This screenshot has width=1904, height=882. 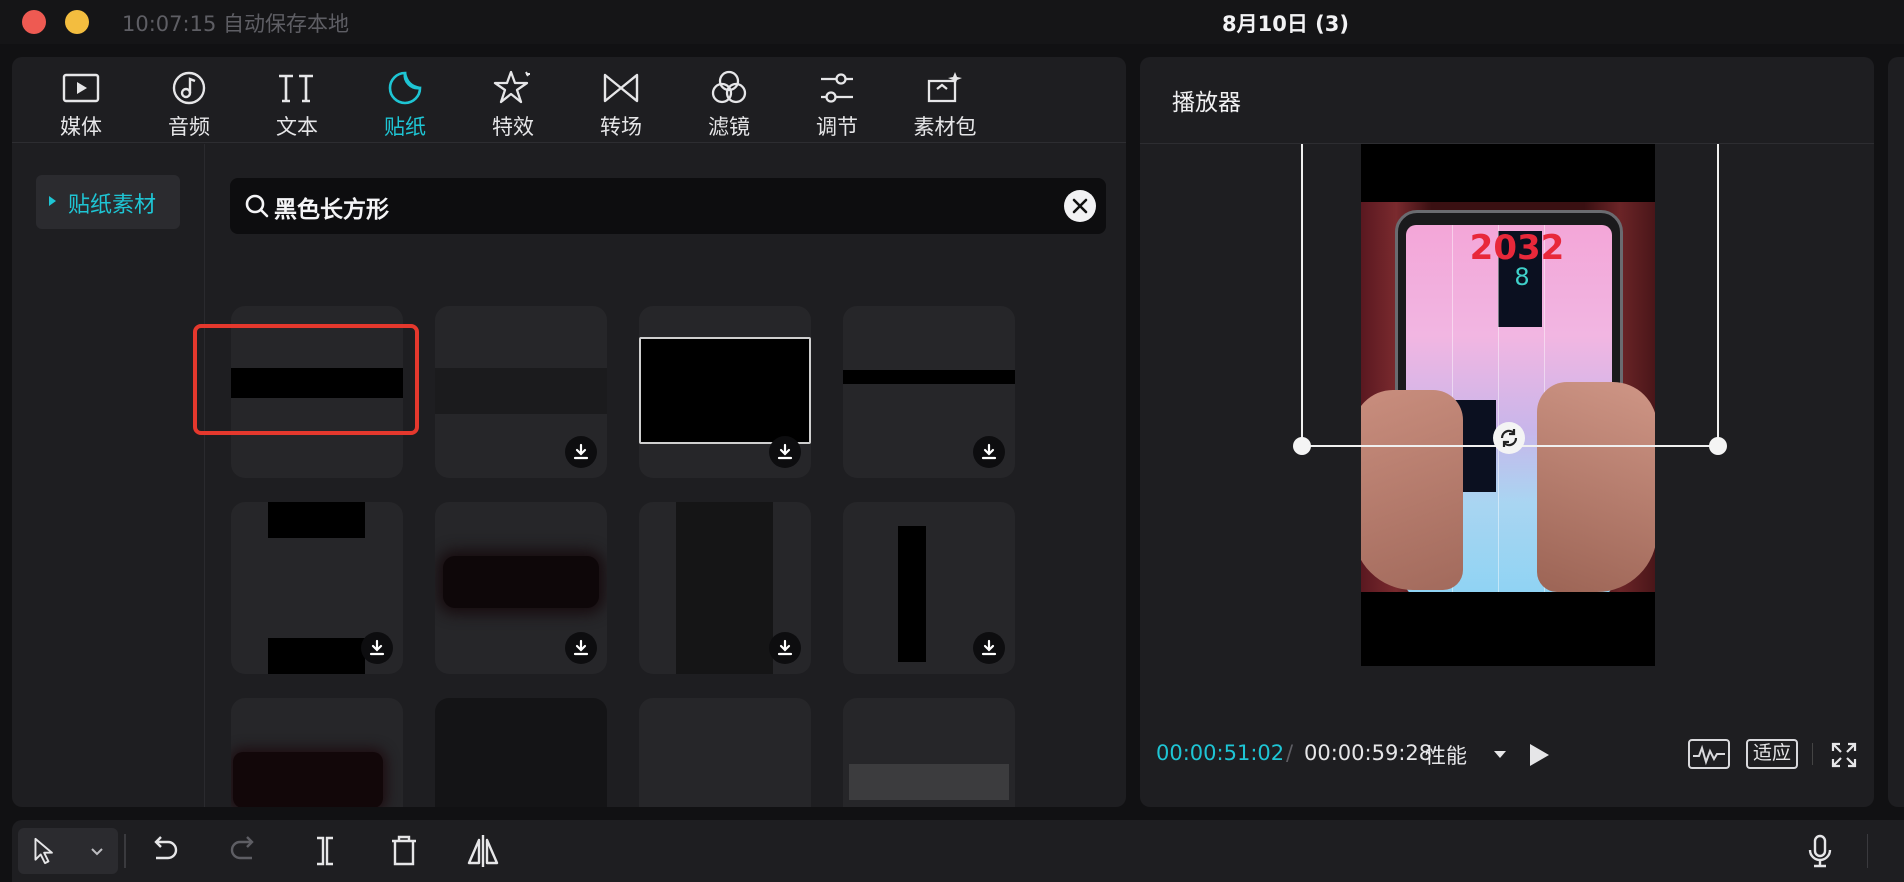 I want to click on split-button, so click(x=325, y=851).